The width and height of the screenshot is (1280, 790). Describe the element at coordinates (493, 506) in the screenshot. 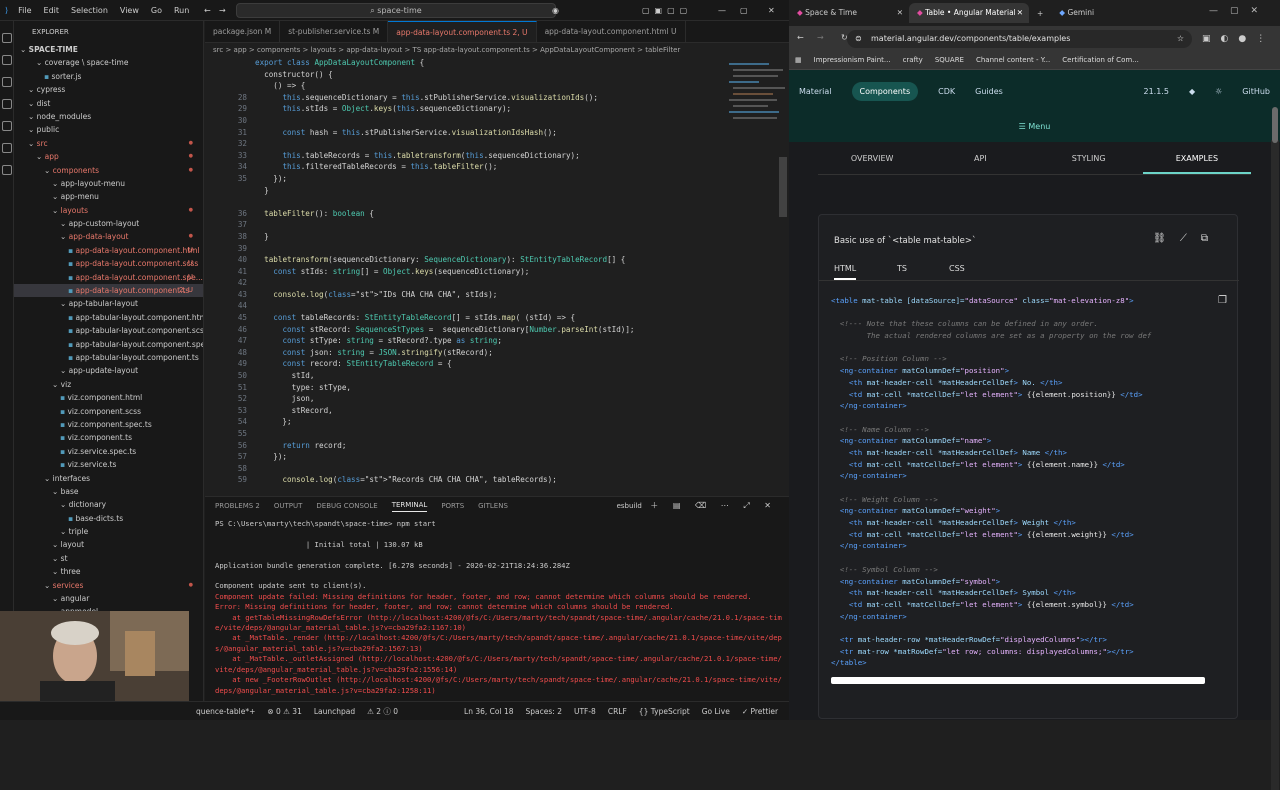

I see `panel-tab-gitlens: GITLENS` at that location.